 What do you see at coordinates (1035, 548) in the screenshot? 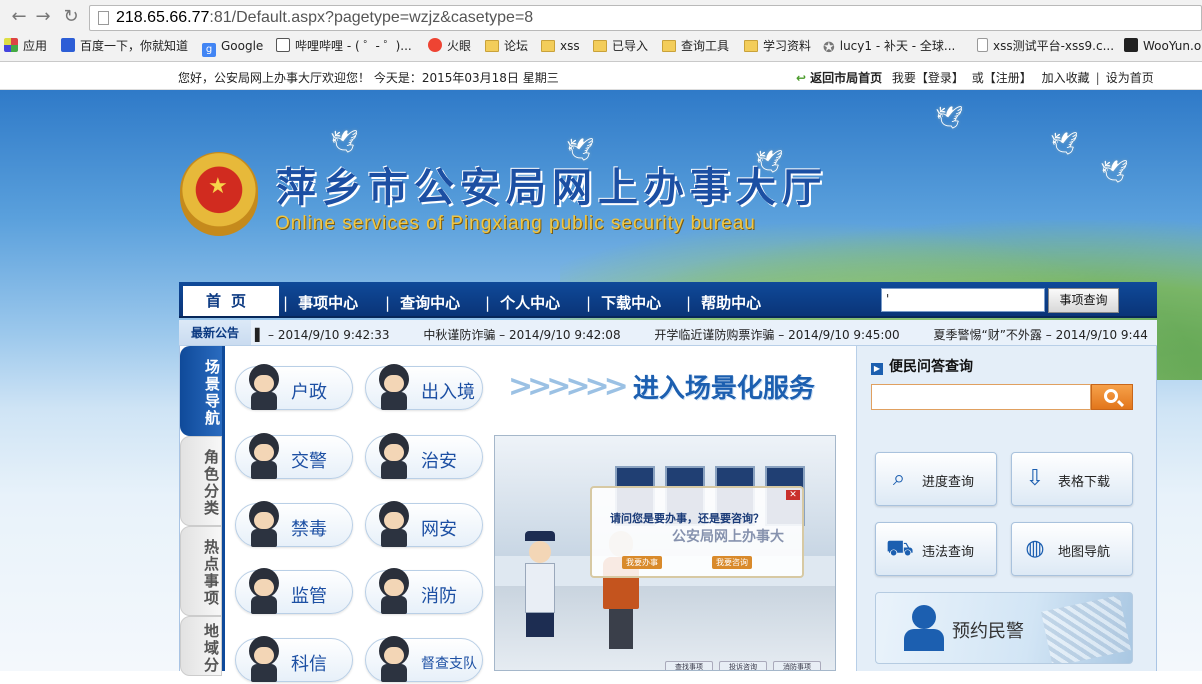
I see `globe-icon: ◍` at bounding box center [1035, 548].